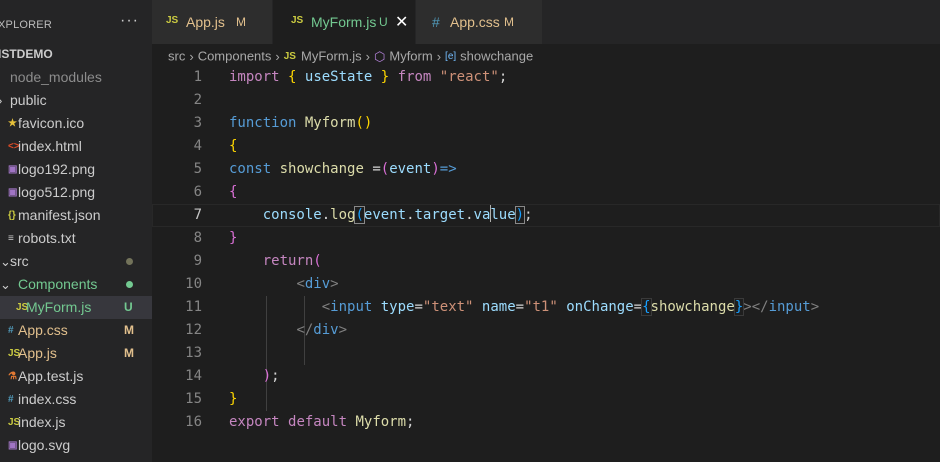 Image resolution: width=940 pixels, height=462 pixels. Describe the element at coordinates (546, 353) in the screenshot. I see `code-line: 13` at that location.